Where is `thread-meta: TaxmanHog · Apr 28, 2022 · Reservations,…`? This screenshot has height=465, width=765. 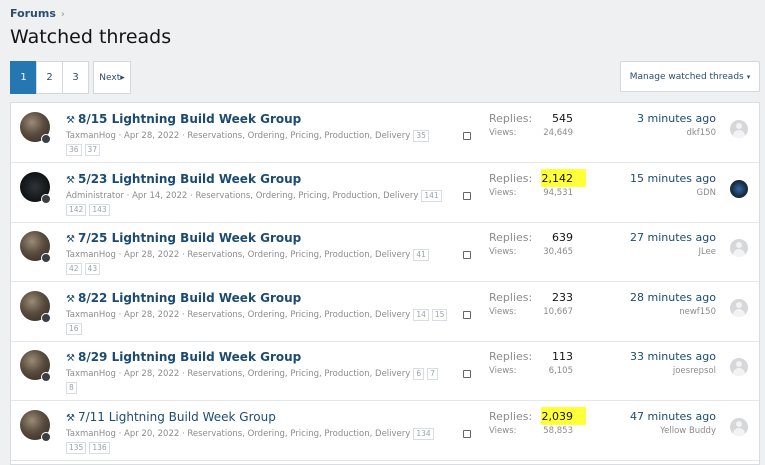
thread-meta: TaxmanHog · Apr 28, 2022 · Reservations,… is located at coordinates (258, 322).